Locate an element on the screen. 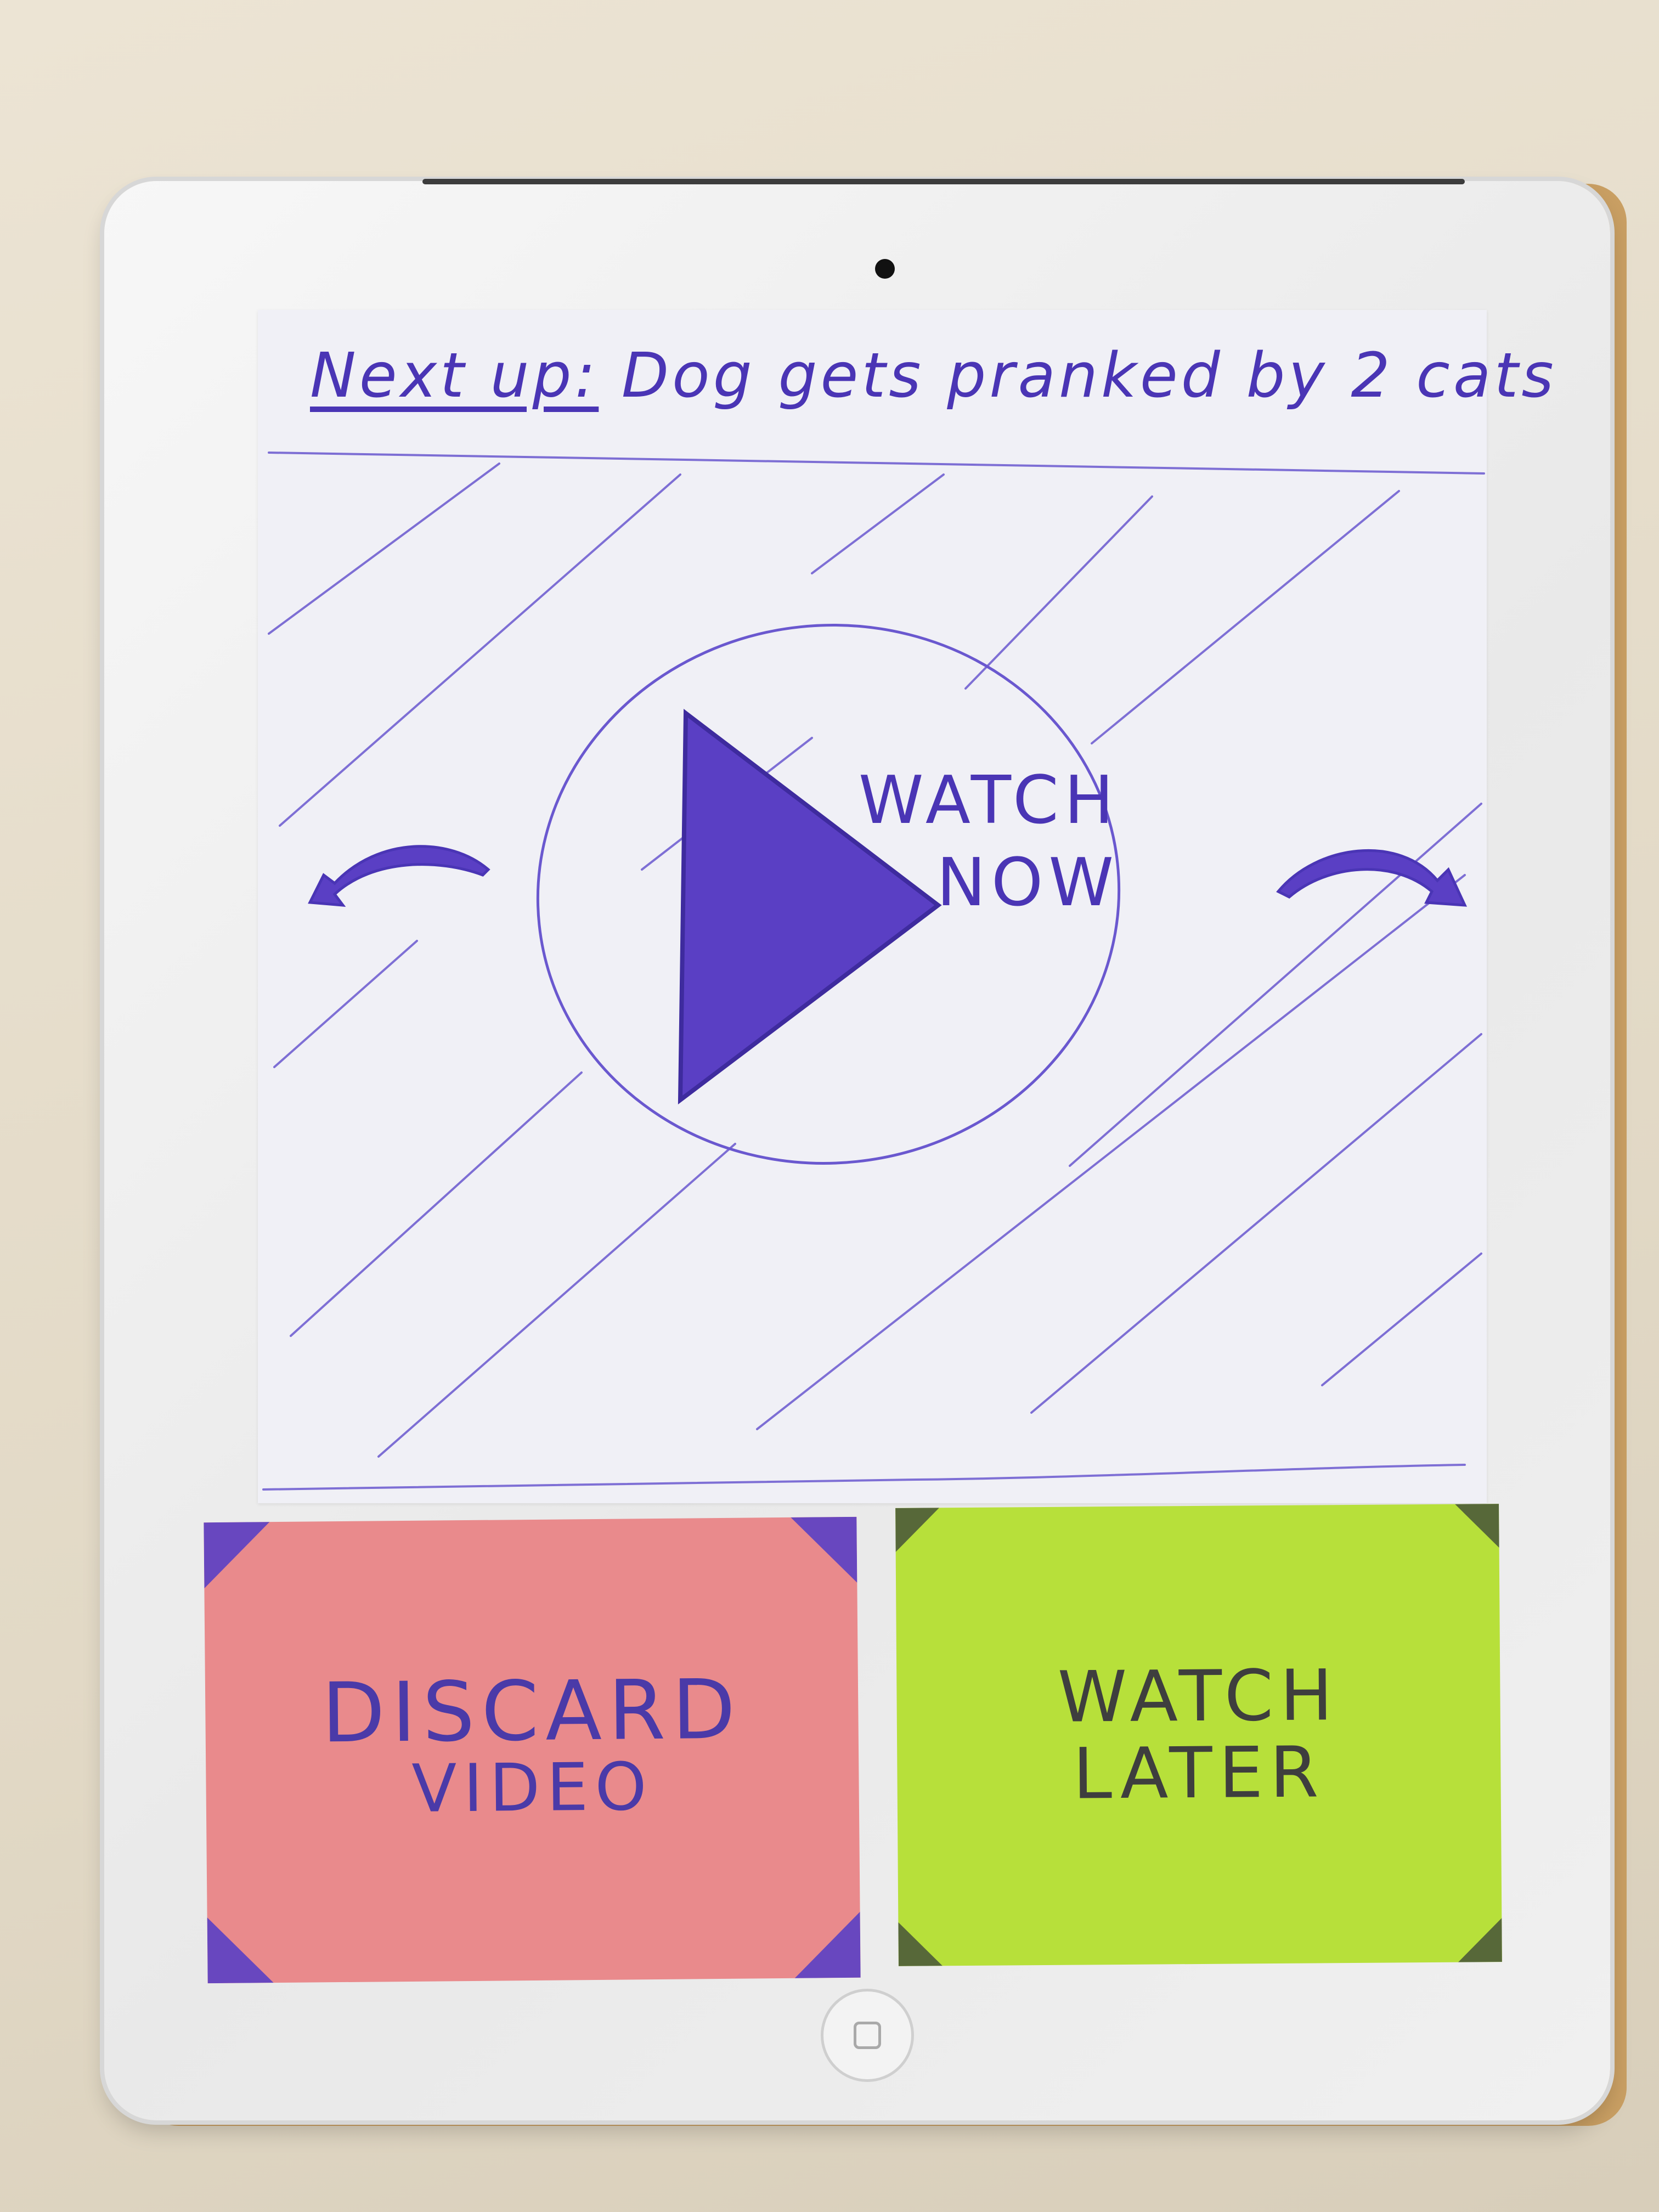  discard-video-button: DISCARD VIDEO is located at coordinates (532, 1750).